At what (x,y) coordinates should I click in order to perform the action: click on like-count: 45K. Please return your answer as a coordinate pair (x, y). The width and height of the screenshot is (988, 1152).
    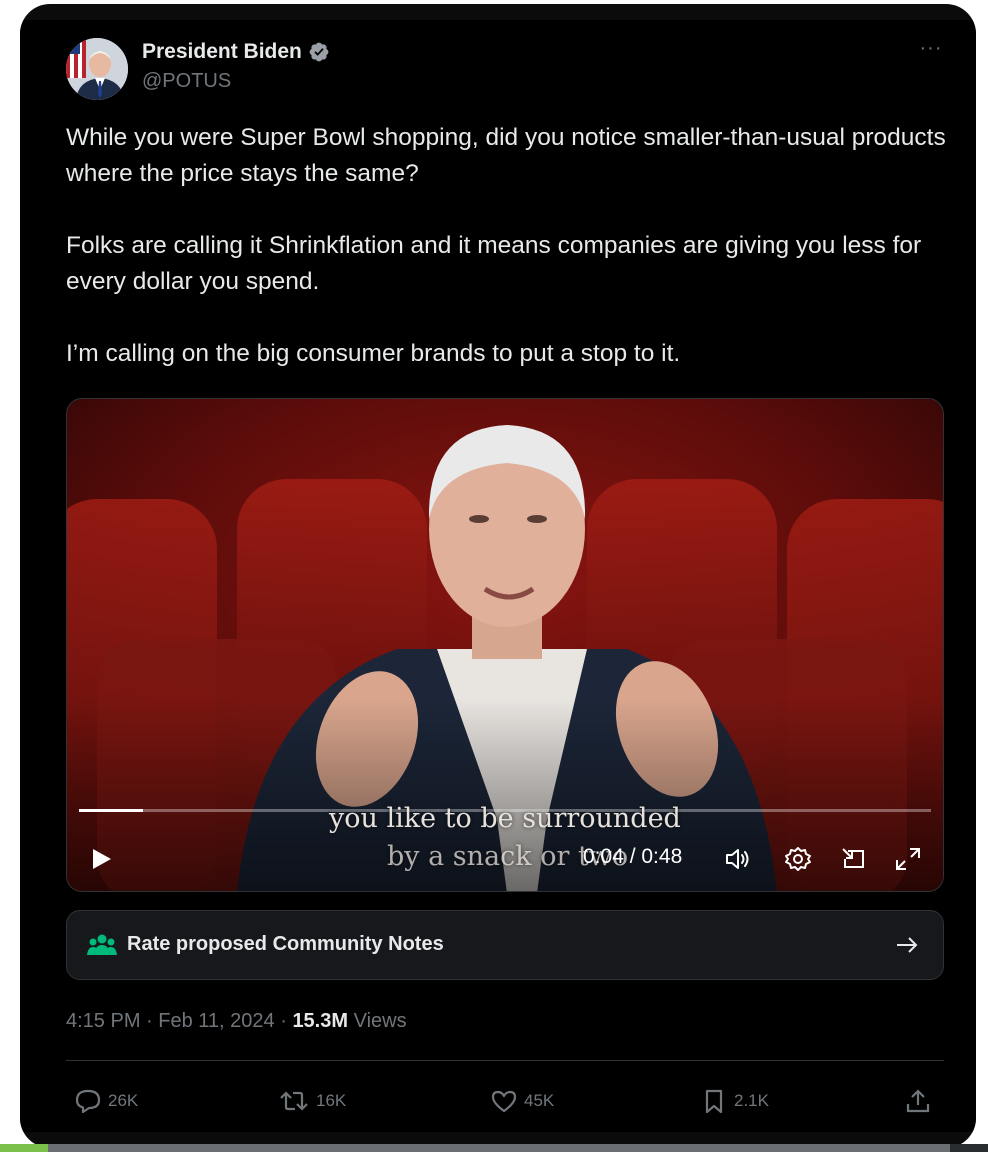
    Looking at the image, I should click on (539, 1100).